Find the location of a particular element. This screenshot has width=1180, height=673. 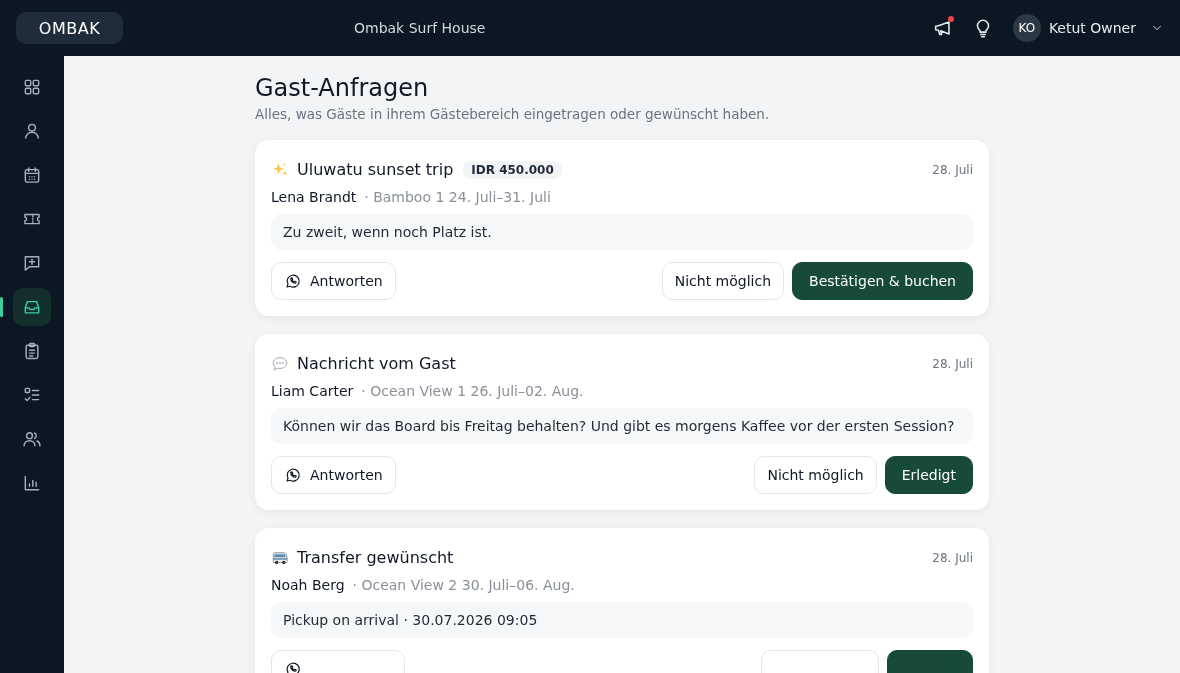

page-title: Gast-Anfragen is located at coordinates (342, 88).